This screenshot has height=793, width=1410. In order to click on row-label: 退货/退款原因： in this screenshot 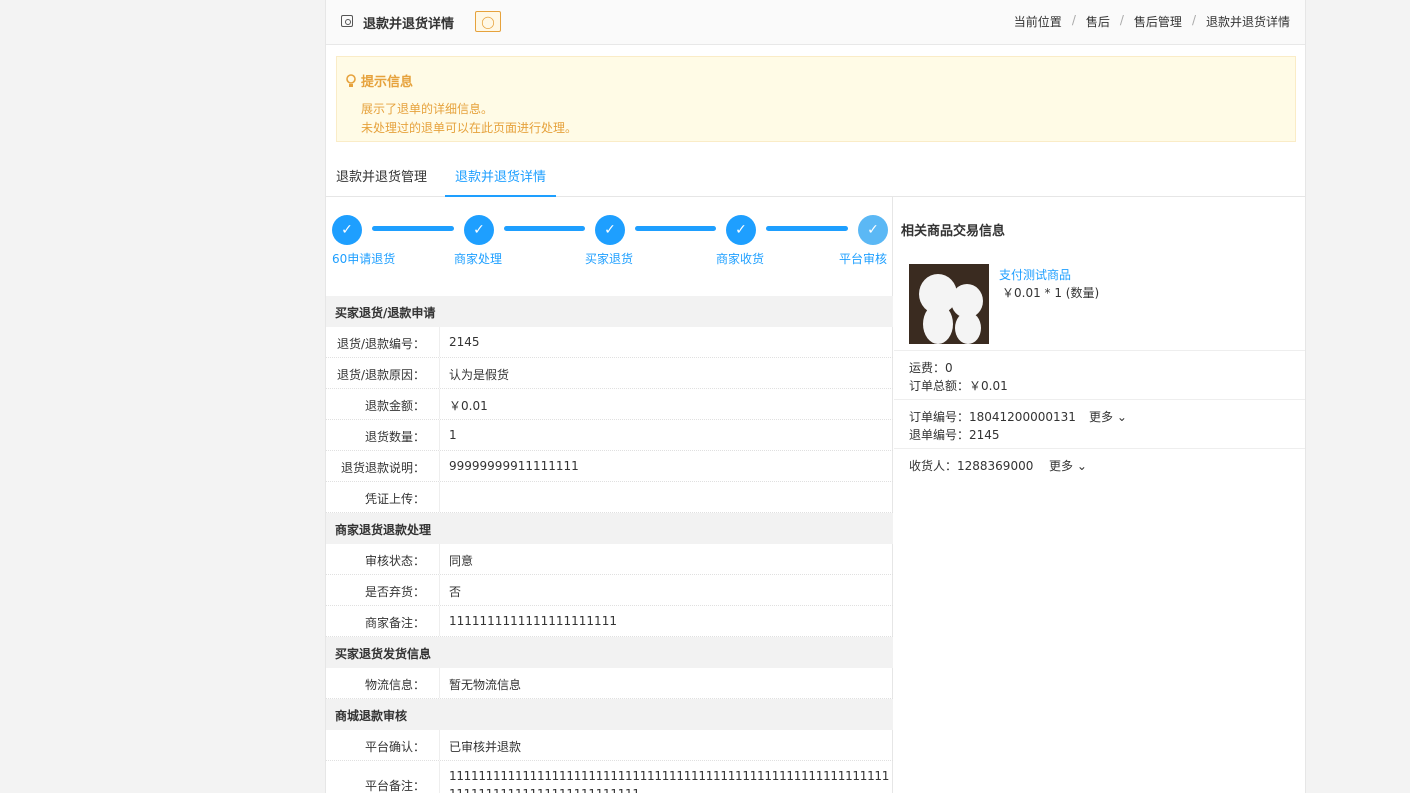, I will do `click(383, 373)`.